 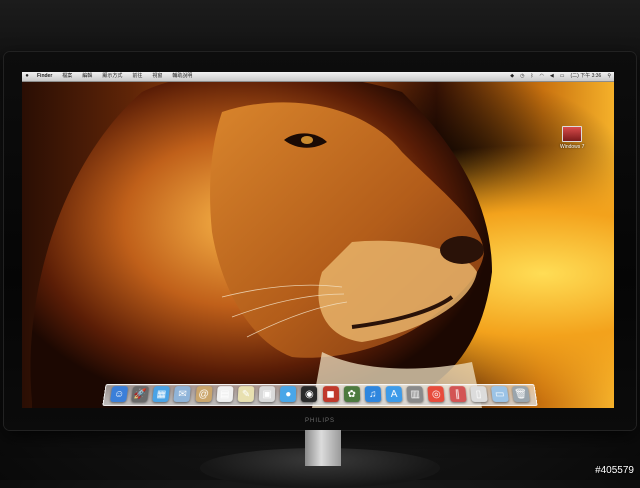 I want to click on mail-icon: ✉, so click(x=182, y=394).